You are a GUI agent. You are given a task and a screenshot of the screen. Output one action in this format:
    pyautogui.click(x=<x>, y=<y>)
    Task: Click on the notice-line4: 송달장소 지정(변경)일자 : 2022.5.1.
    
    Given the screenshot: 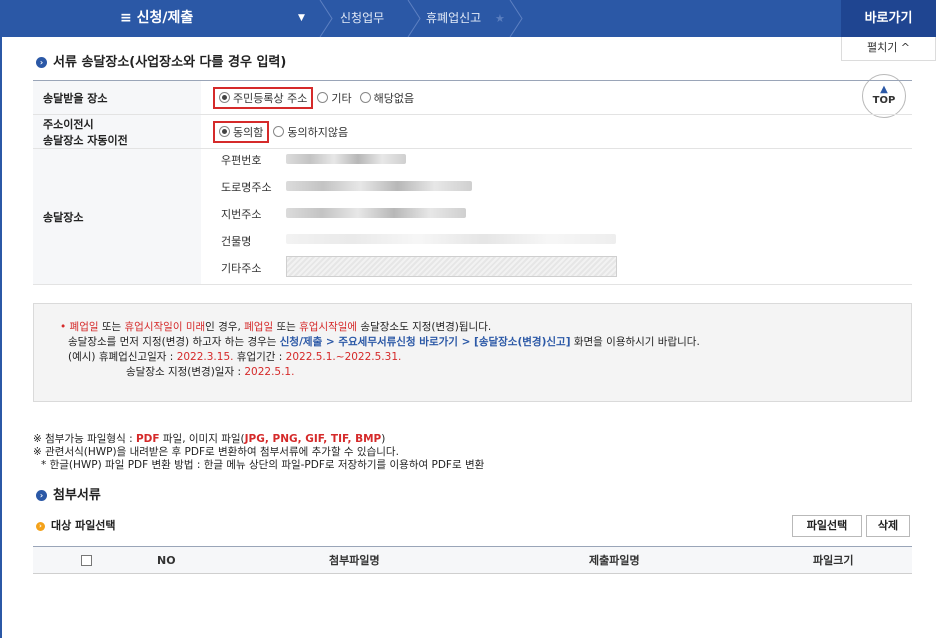 What is the action you would take?
    pyautogui.click(x=473, y=372)
    